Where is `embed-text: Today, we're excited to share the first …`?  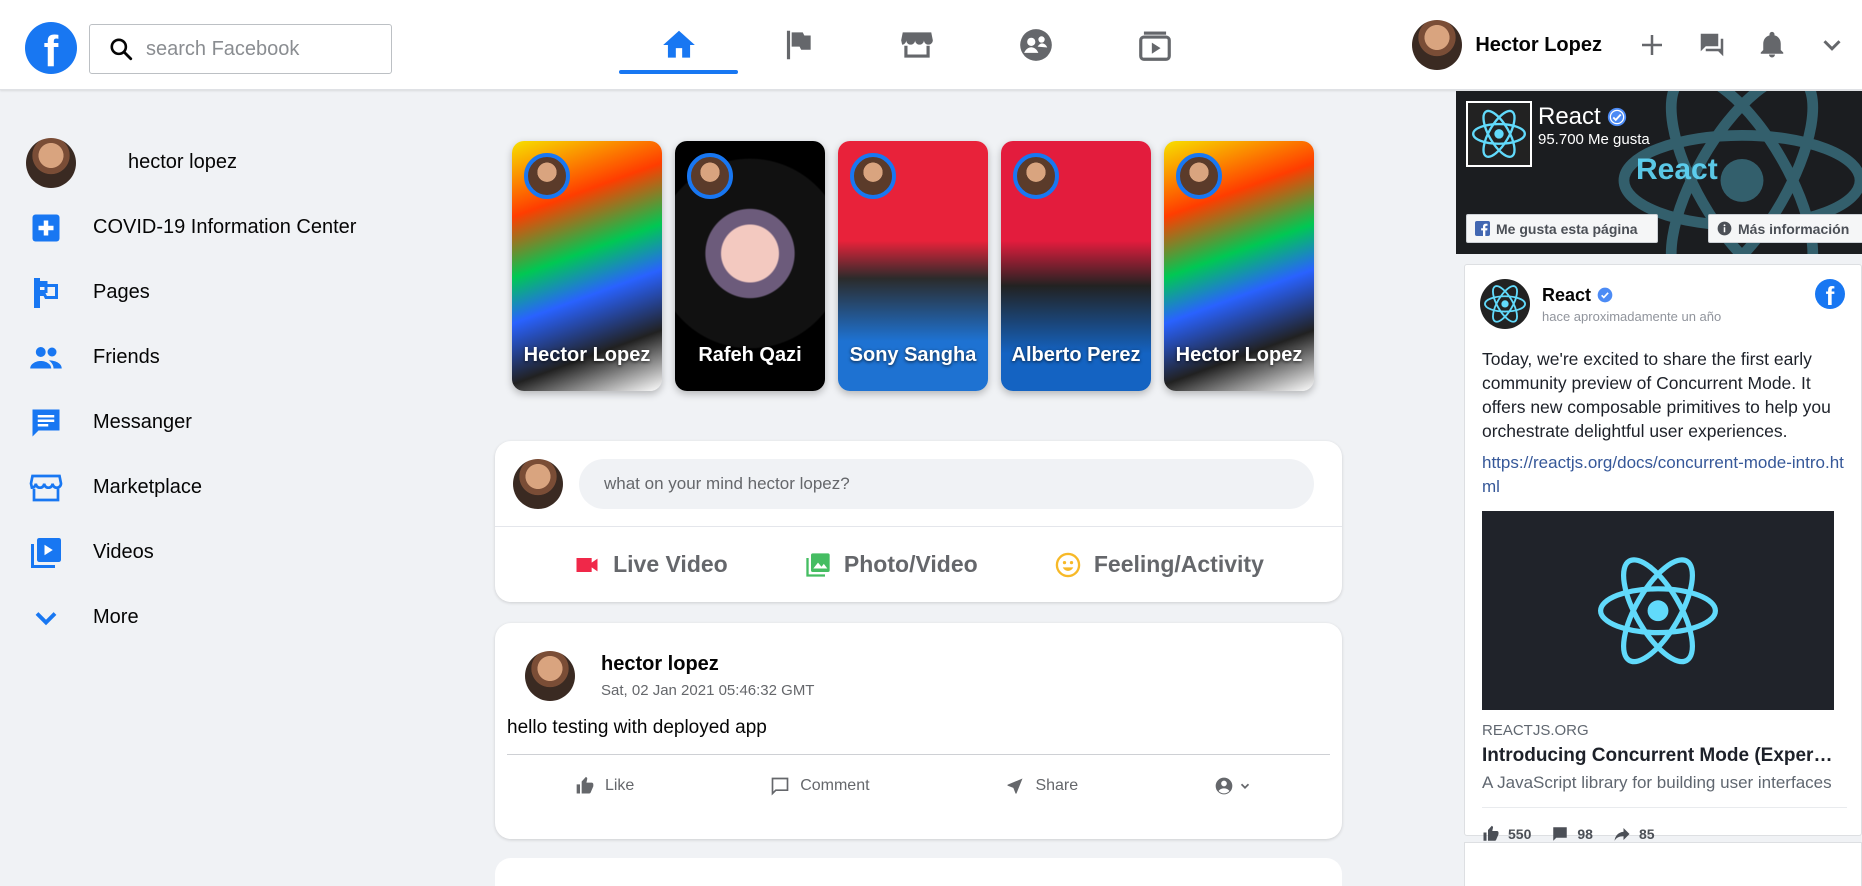 embed-text: Today, we're excited to share the first … is located at coordinates (1656, 395).